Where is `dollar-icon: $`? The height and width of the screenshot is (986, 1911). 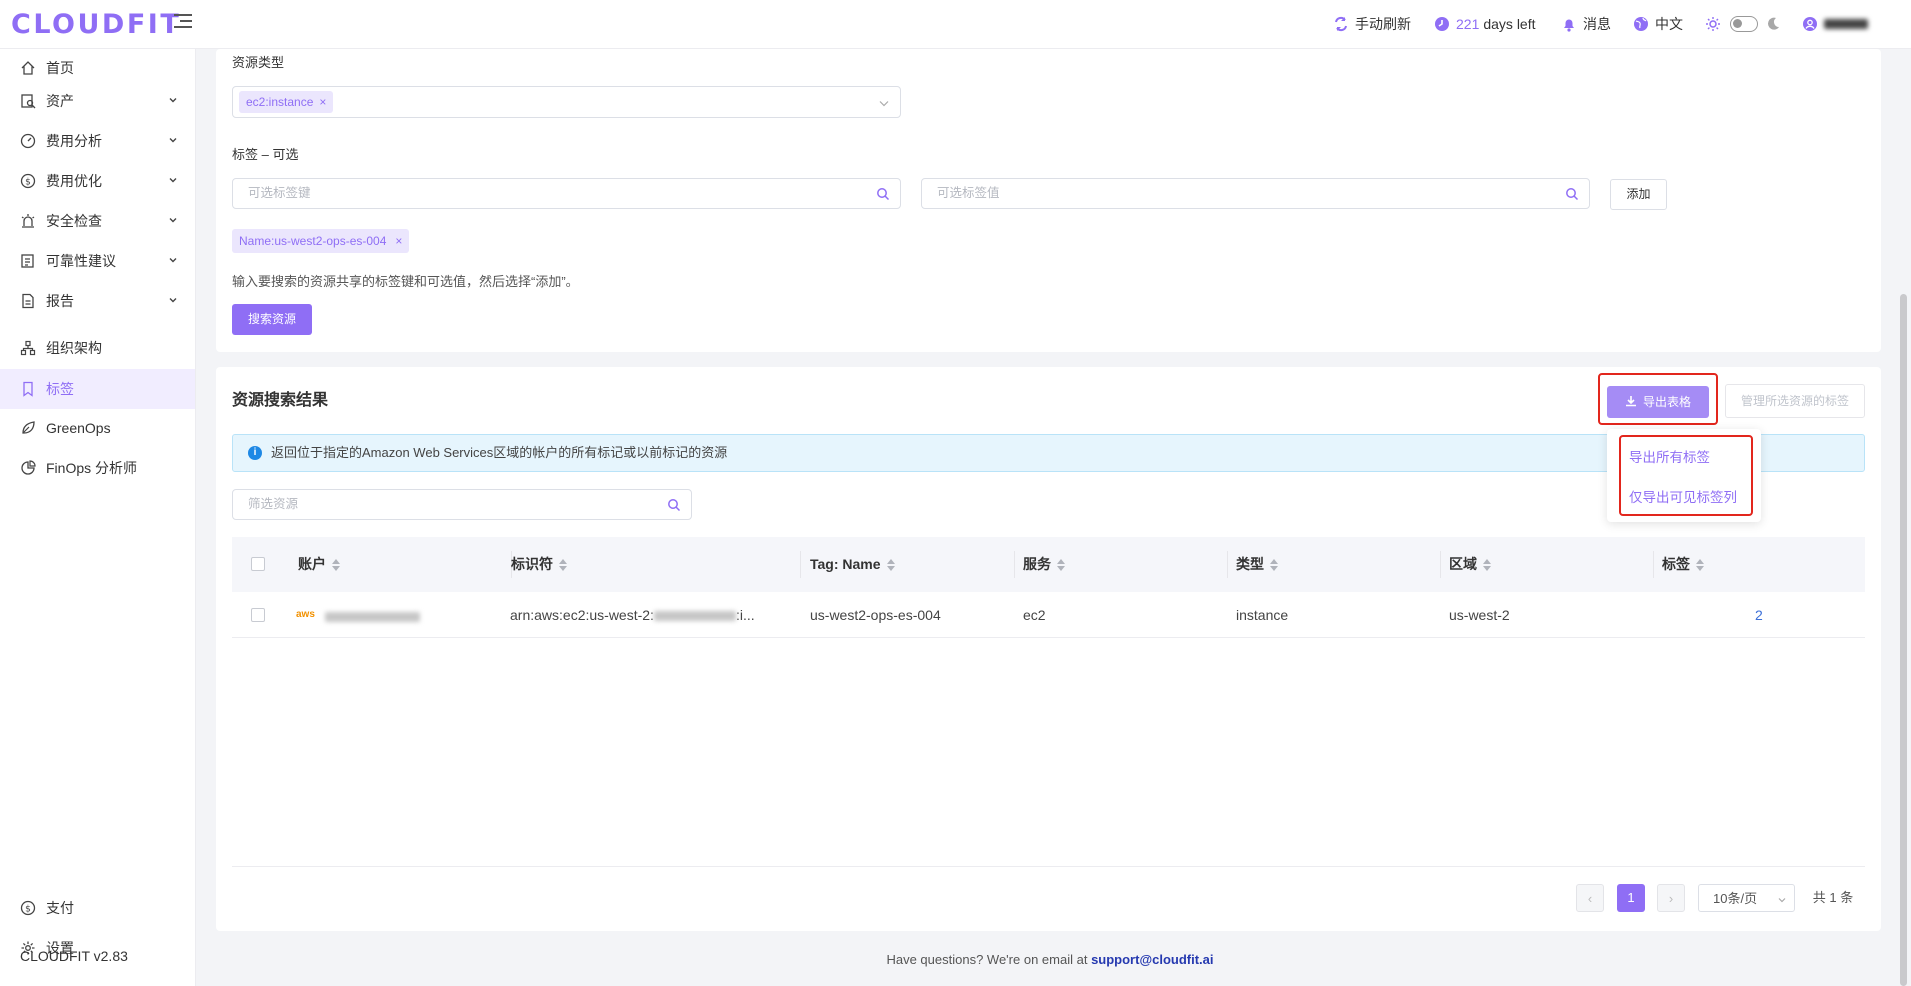 dollar-icon: $ is located at coordinates (28, 181).